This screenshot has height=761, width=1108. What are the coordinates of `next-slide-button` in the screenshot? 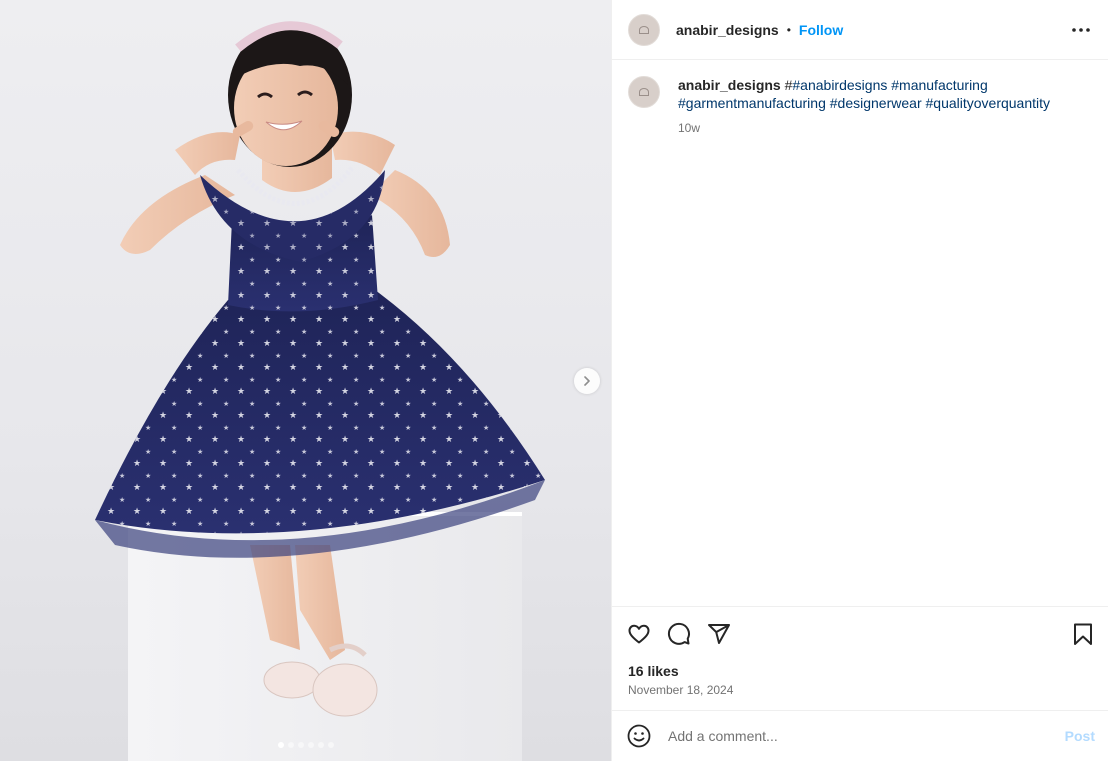 It's located at (587, 381).